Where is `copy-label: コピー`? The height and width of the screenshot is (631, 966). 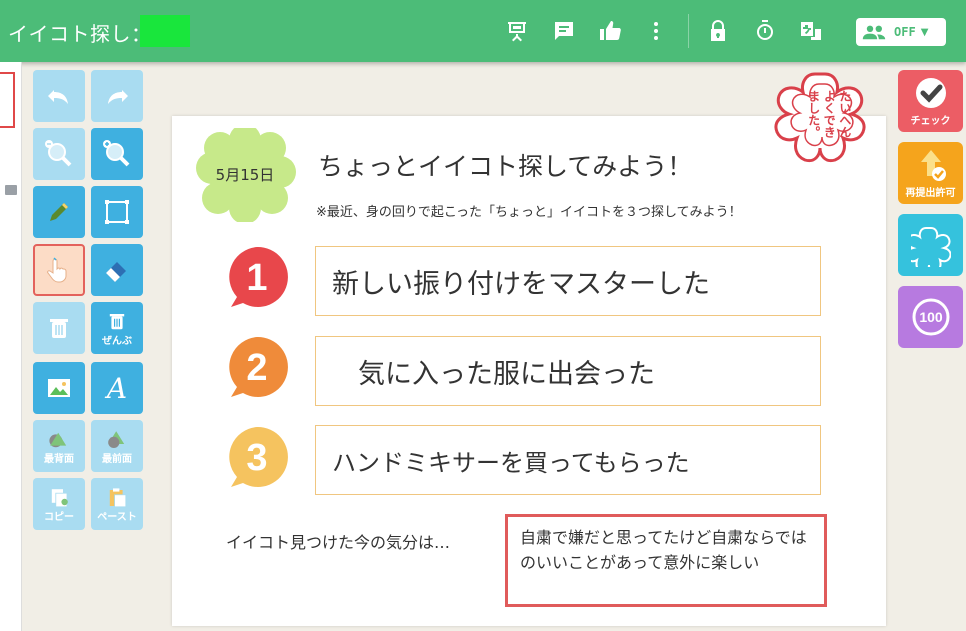 copy-label: コピー is located at coordinates (59, 517).